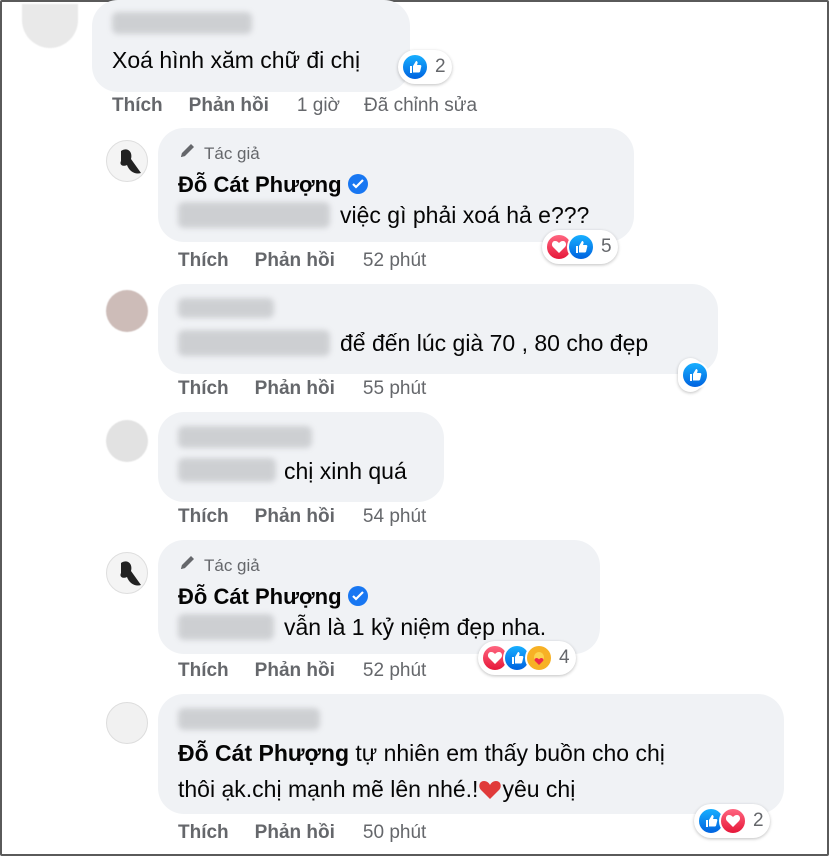 The width and height of the screenshot is (829, 856). What do you see at coordinates (294, 106) in the screenshot?
I see `comment-actions: Thích Phản hồi 1 giờ Đã chỉnh sửa` at bounding box center [294, 106].